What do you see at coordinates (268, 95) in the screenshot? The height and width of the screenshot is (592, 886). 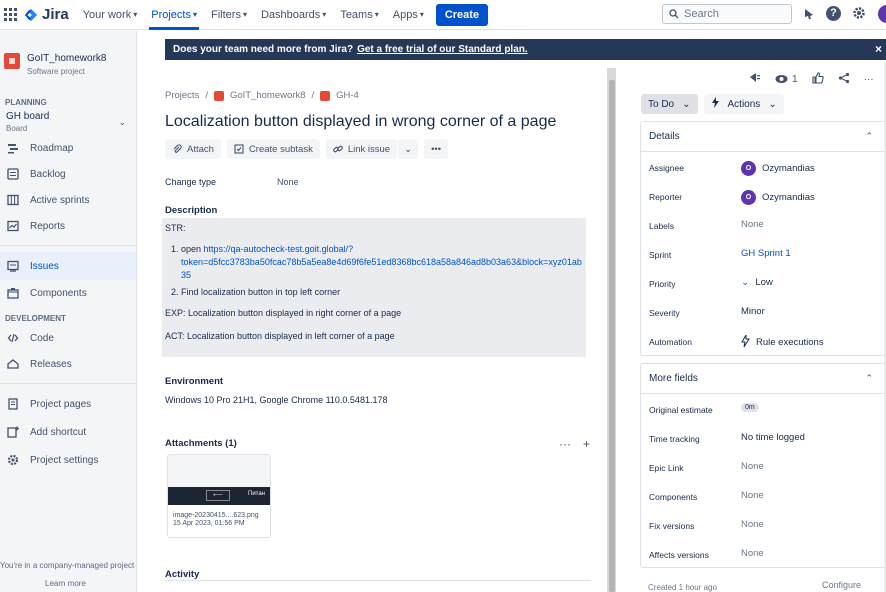 I see `breadcrumb-project: GoIT_homework8` at bounding box center [268, 95].